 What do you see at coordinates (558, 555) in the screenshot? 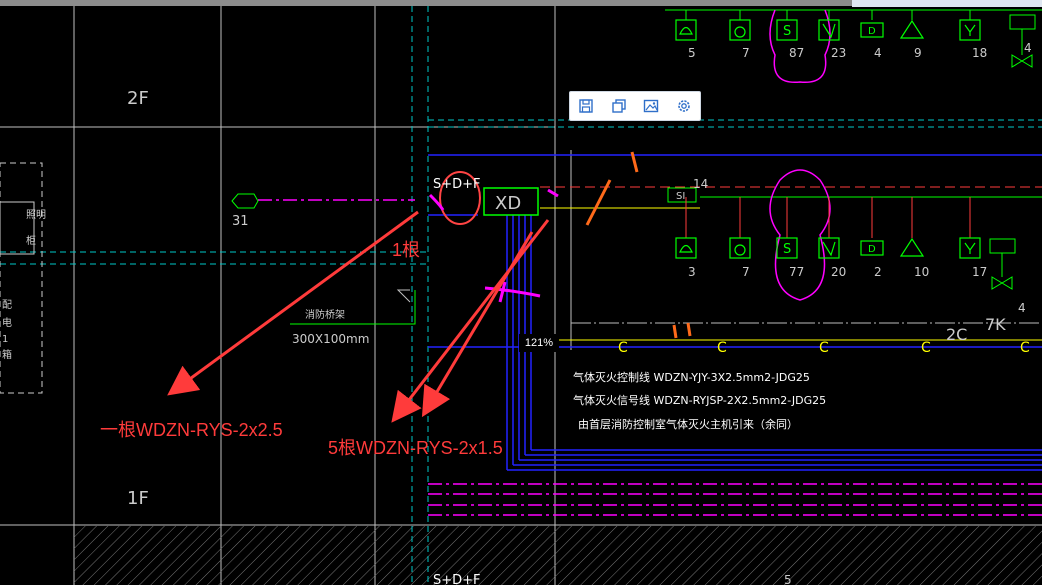
I see `floor-hatch` at bounding box center [558, 555].